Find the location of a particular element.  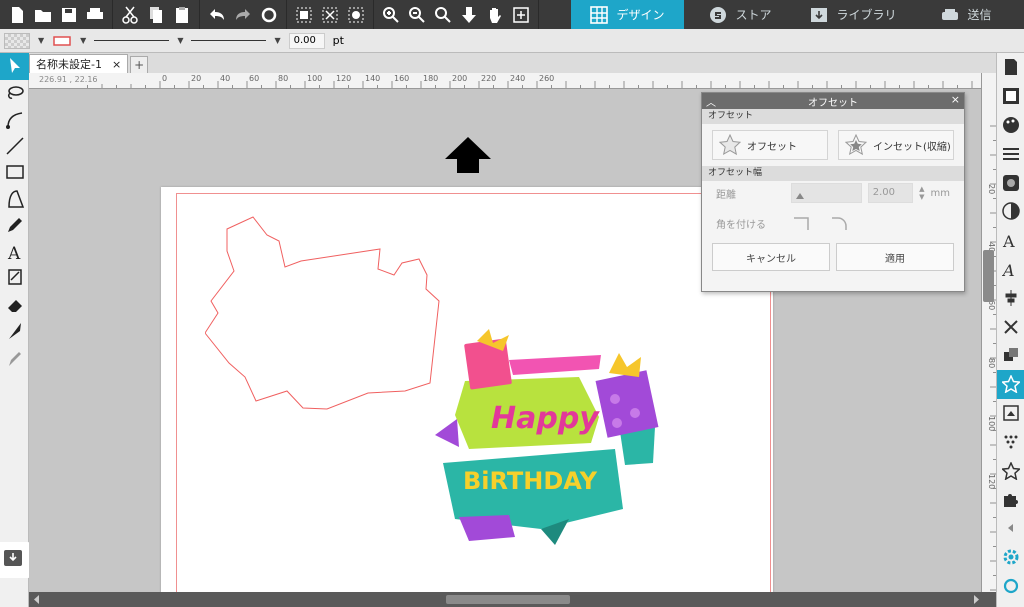

horizontal-scrollbar is located at coordinates (512, 599).